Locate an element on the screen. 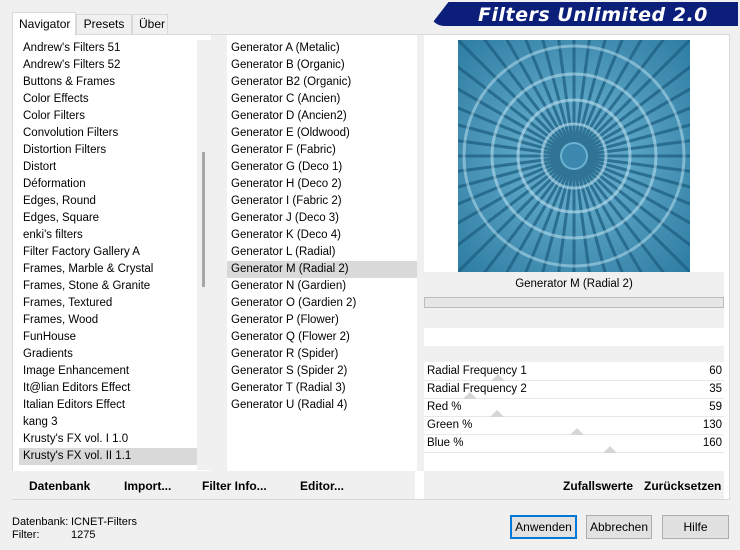 The image size is (740, 550). category-item: Buttons & Frames is located at coordinates (108, 82).